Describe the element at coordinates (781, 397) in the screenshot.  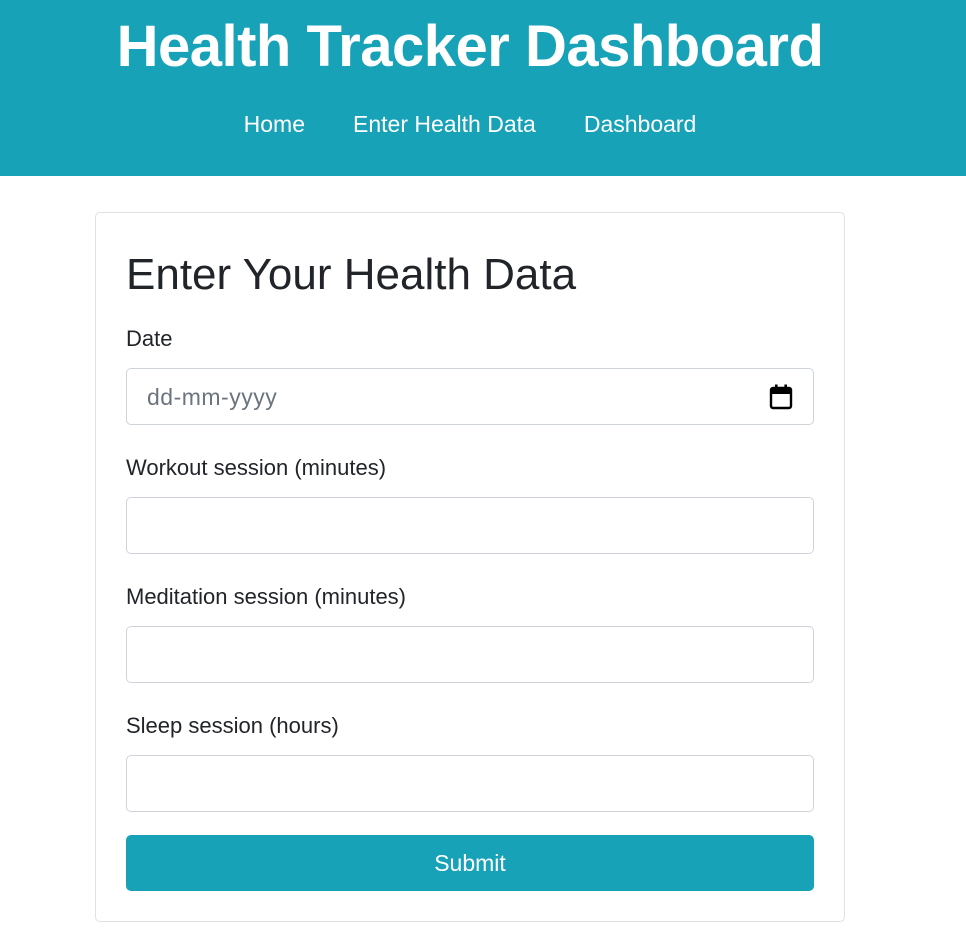
I see `calendar-icon` at that location.